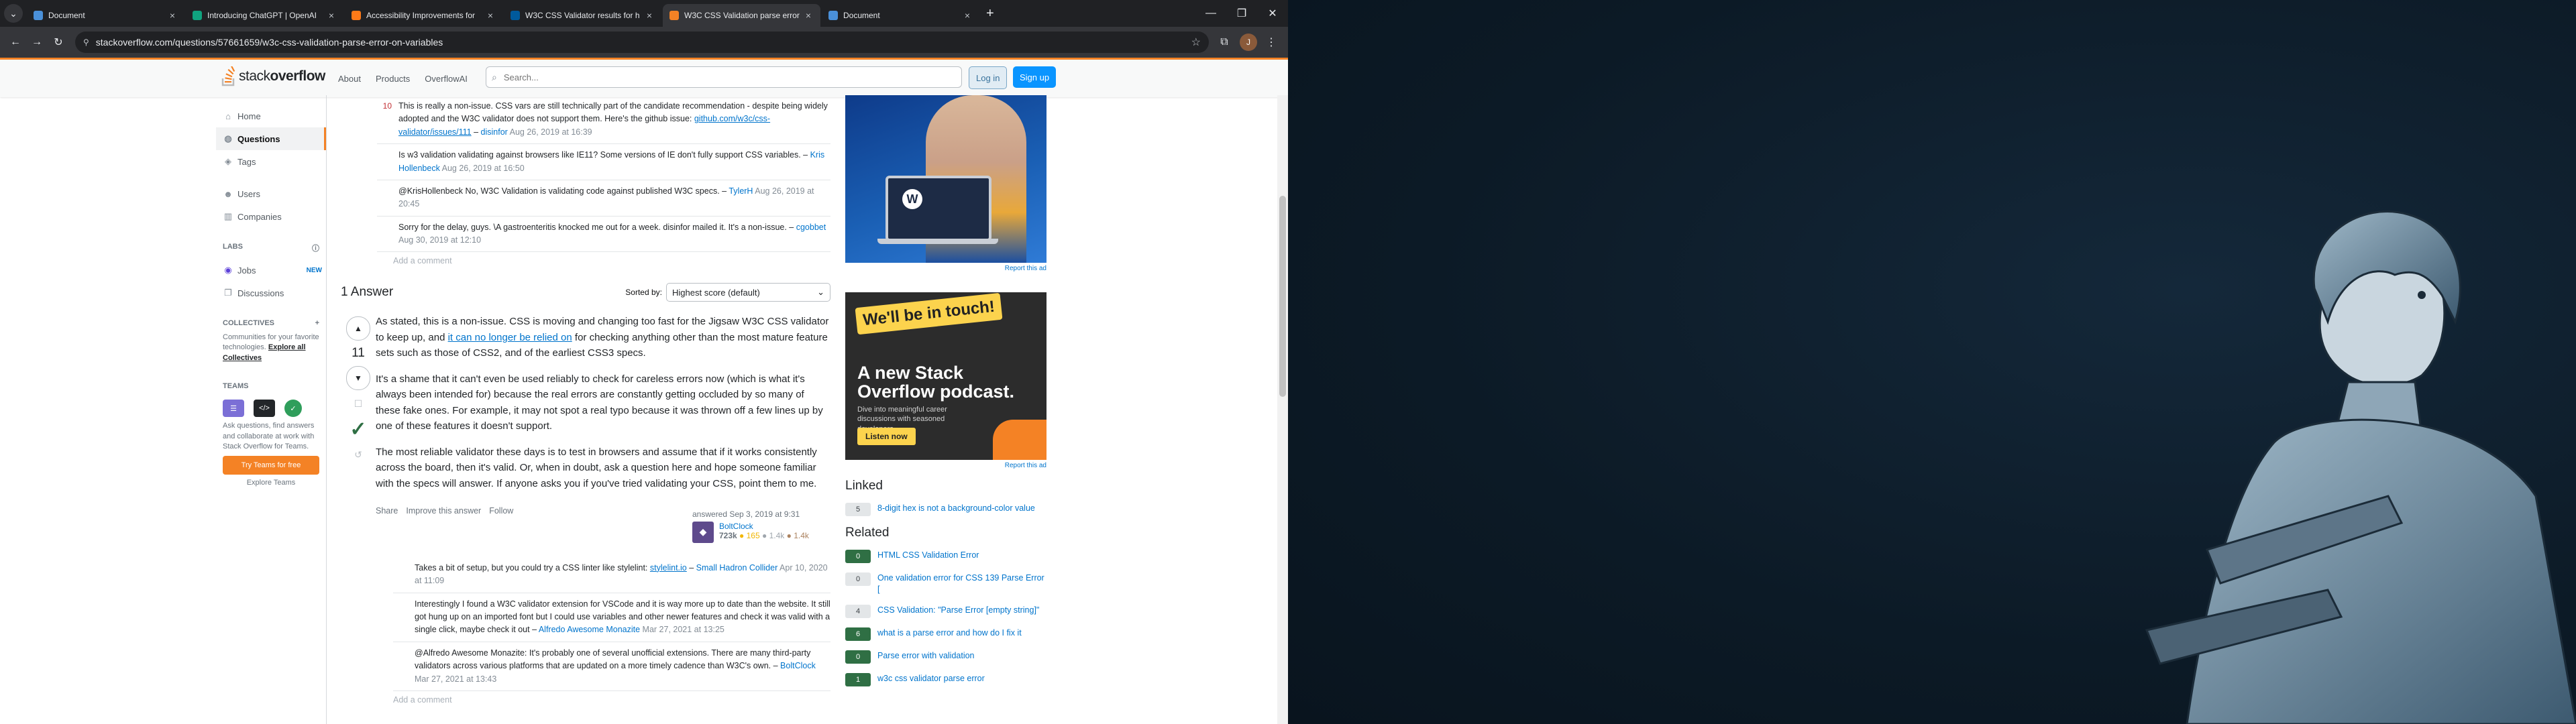  I want to click on sidebar-item-companies: ▥ Companies, so click(271, 216).